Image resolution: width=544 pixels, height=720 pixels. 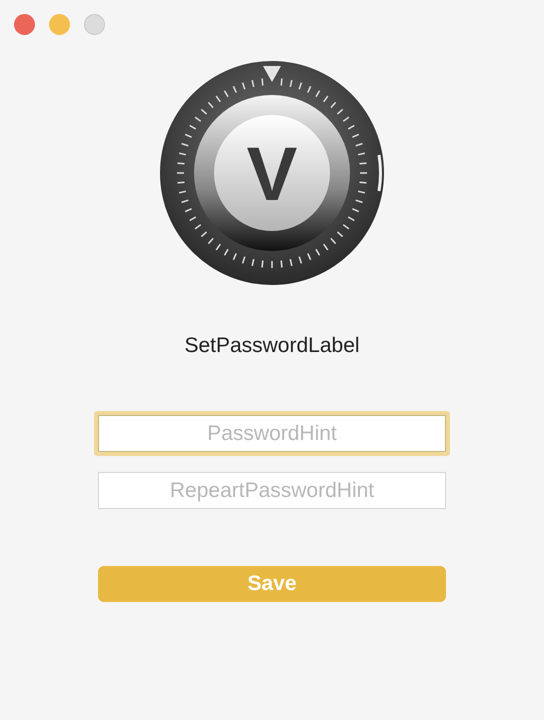 What do you see at coordinates (272, 490) in the screenshot?
I see `password-field: RepeartPasswordHint` at bounding box center [272, 490].